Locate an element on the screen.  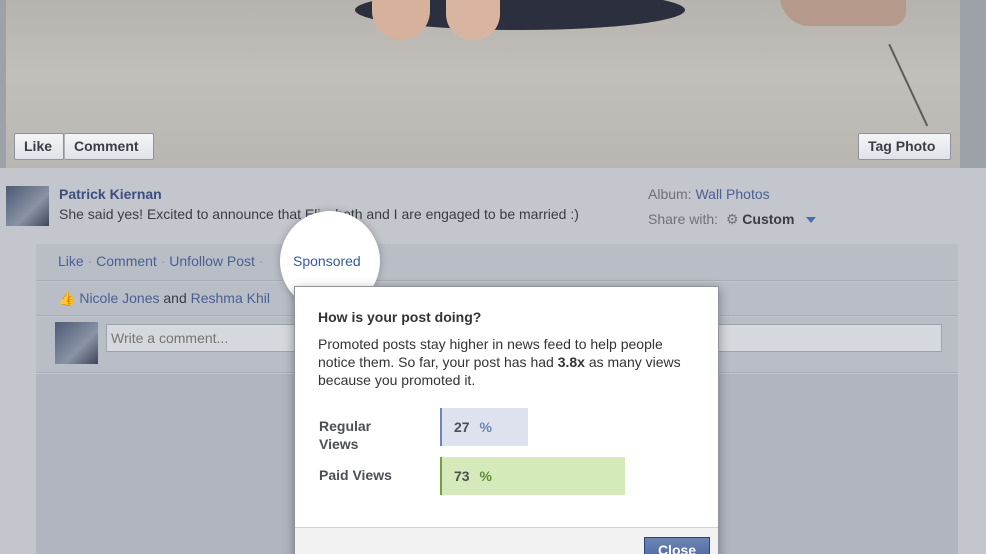
album-link: Wall Photos is located at coordinates (732, 194).